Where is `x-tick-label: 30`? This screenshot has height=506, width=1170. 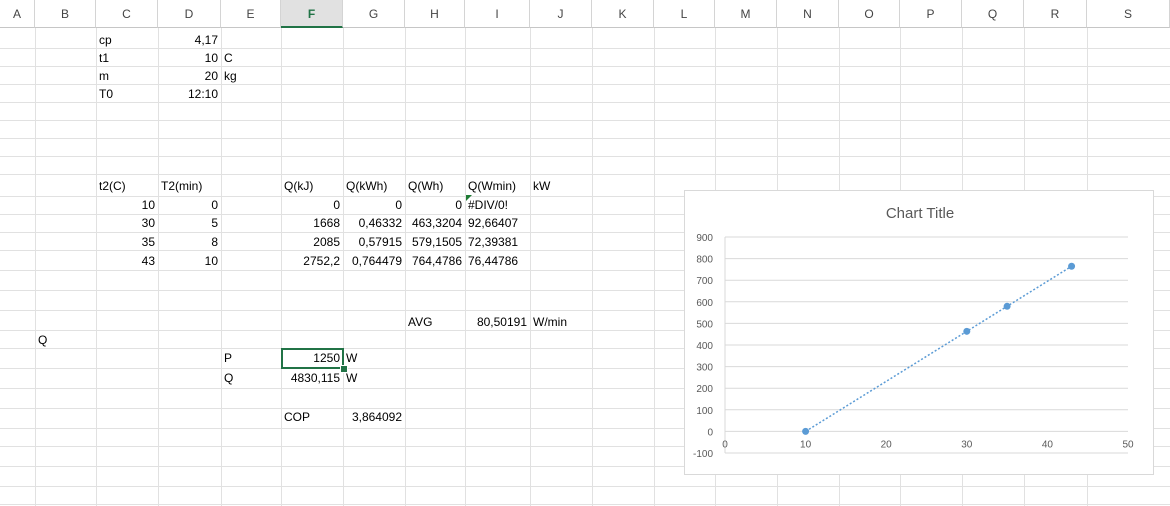
x-tick-label: 30 is located at coordinates (967, 444).